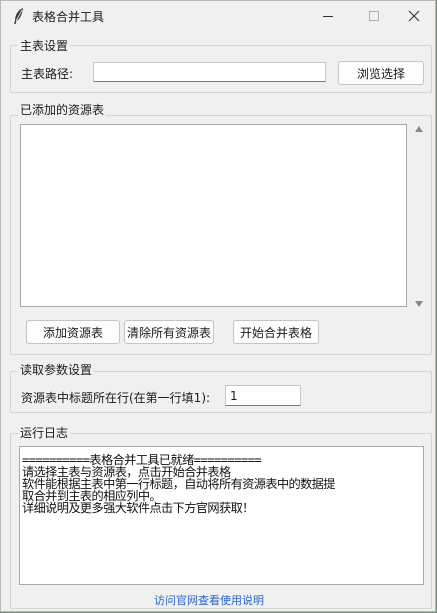  Describe the element at coordinates (116, 398) in the screenshot. I see `header-row-label: 资源表中标题所在行(在第一行填1):` at that location.